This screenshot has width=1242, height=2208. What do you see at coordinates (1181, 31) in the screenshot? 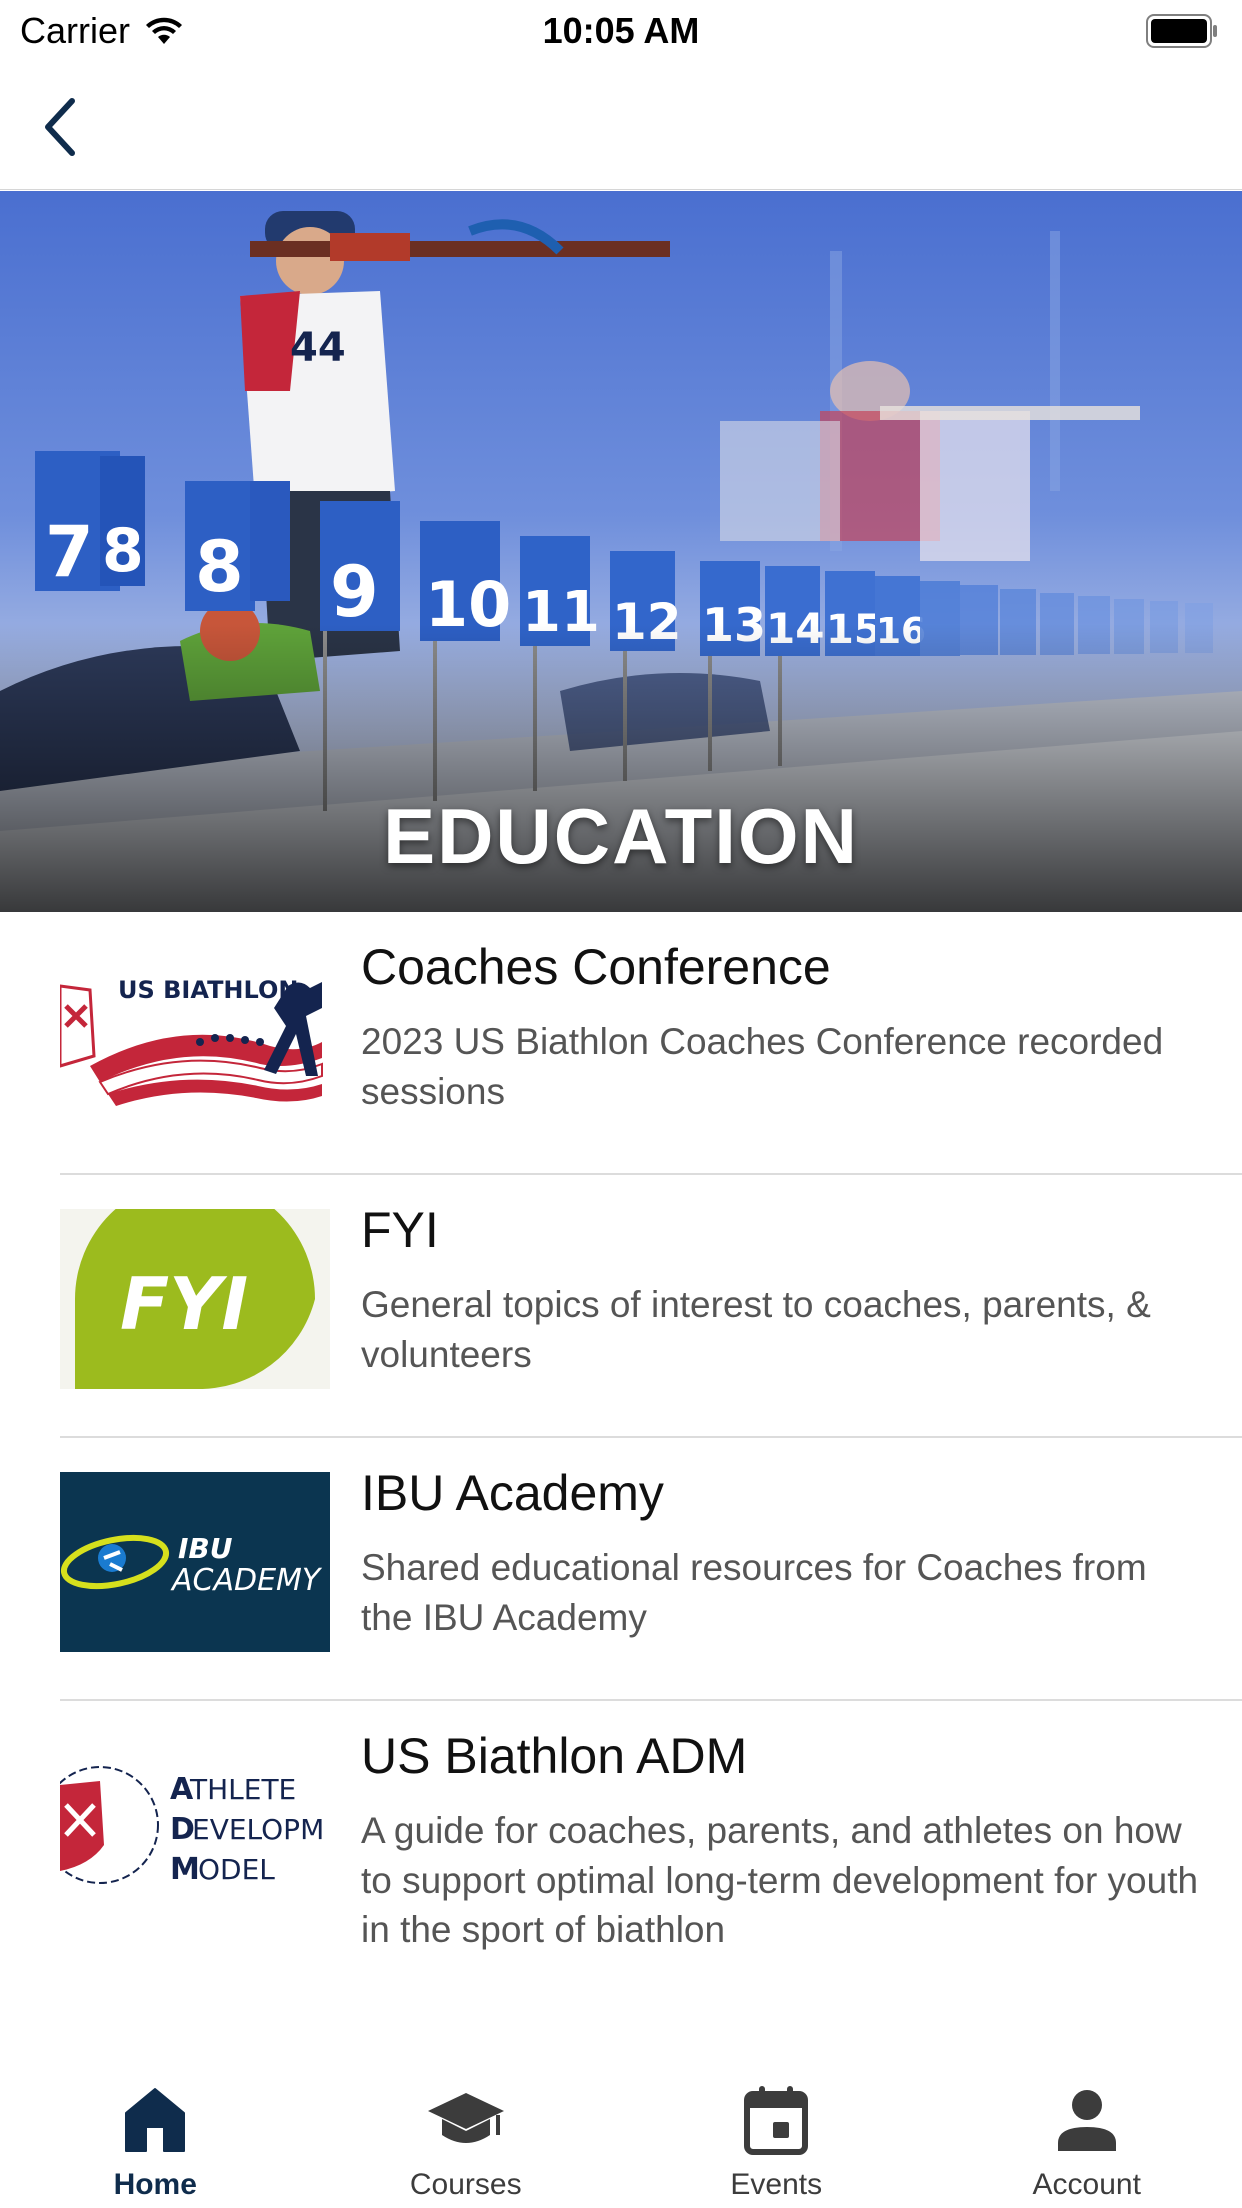
I see `battery-icon` at bounding box center [1181, 31].